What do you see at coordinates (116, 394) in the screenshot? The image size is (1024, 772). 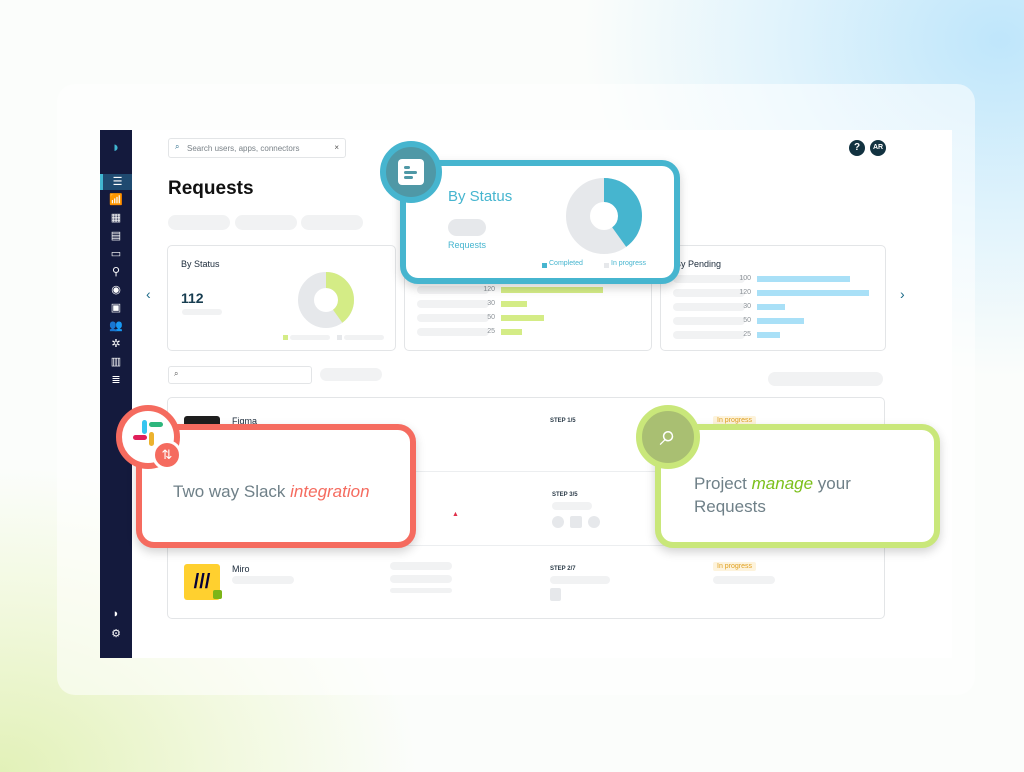 I see `sidebar: ◗ ☰ 📶 ▦ ▤ ▭ ⚲ ◉ ▣ 👥 ✲ ▥ ≣ ◗ ⚙` at bounding box center [116, 394].